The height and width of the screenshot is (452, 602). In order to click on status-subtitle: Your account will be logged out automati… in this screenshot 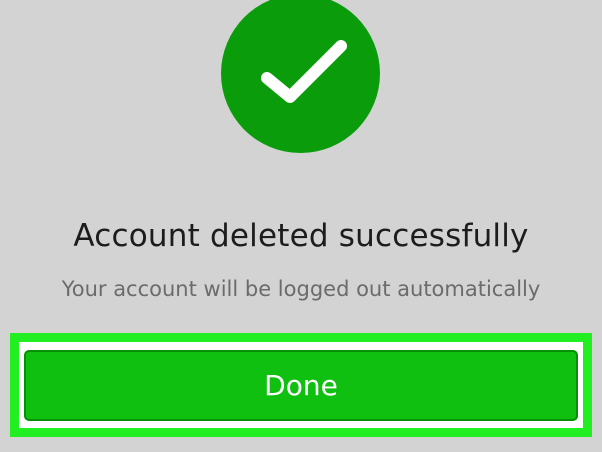, I will do `click(301, 289)`.